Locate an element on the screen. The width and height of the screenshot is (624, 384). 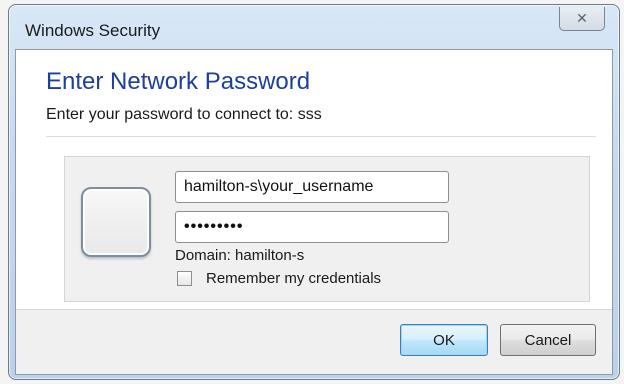
ok-button: OK is located at coordinates (444, 340).